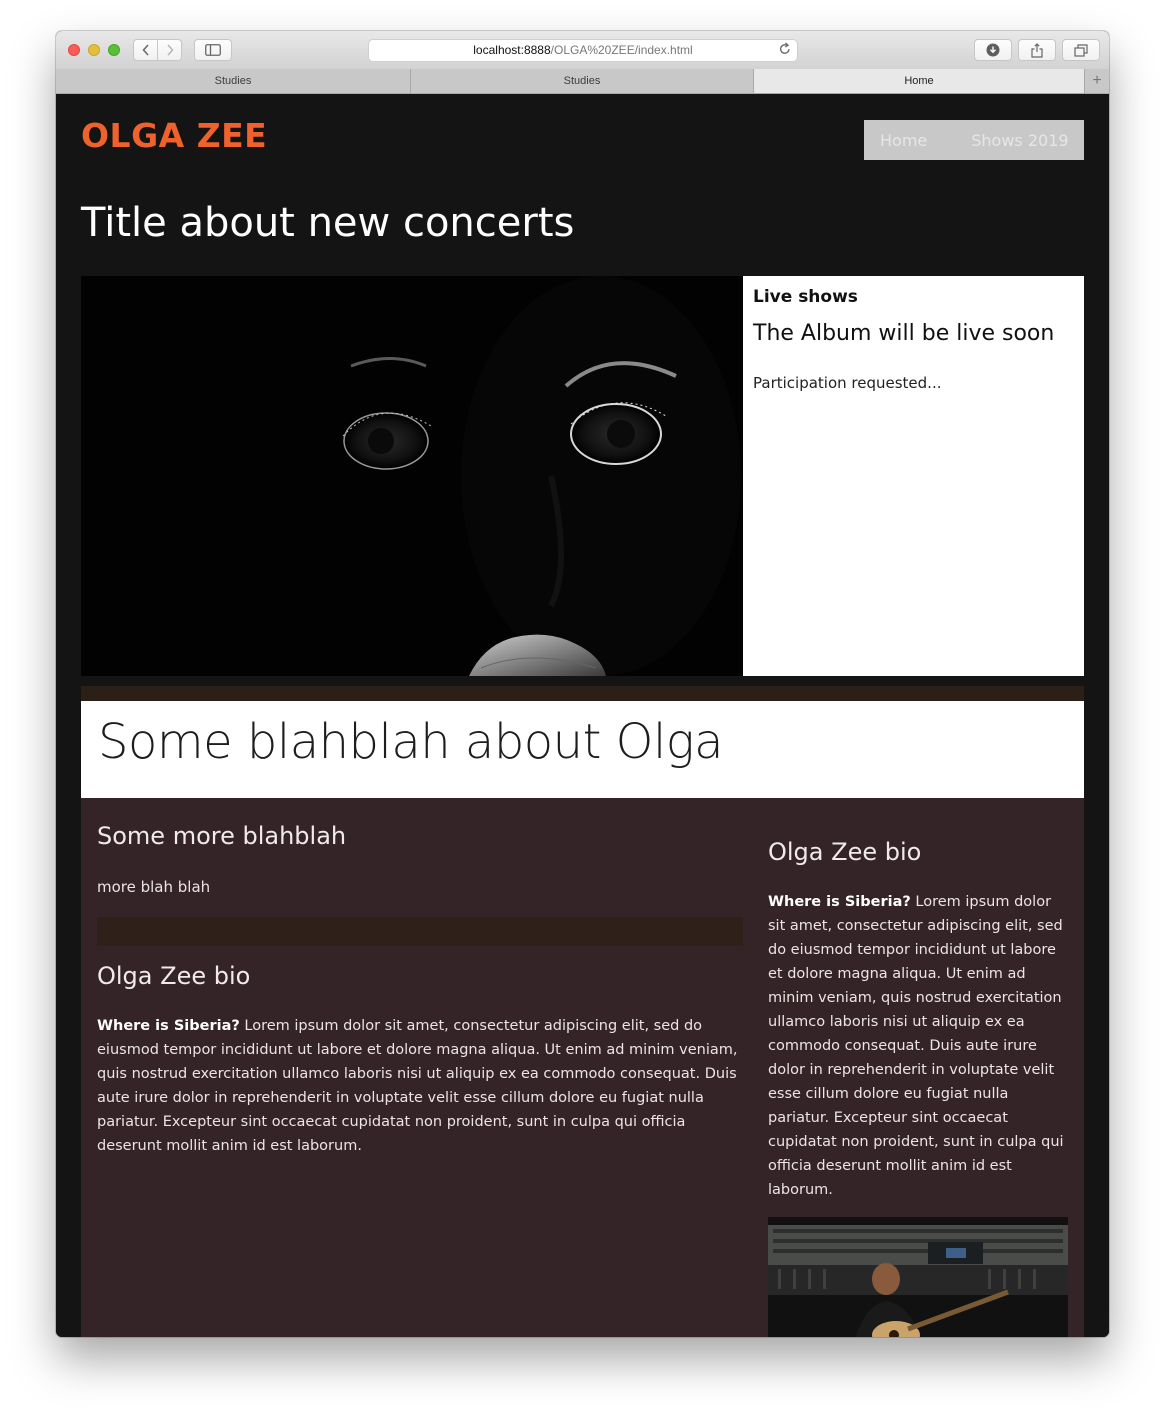 The width and height of the screenshot is (1165, 1418). I want to click on forward-button, so click(169, 50).